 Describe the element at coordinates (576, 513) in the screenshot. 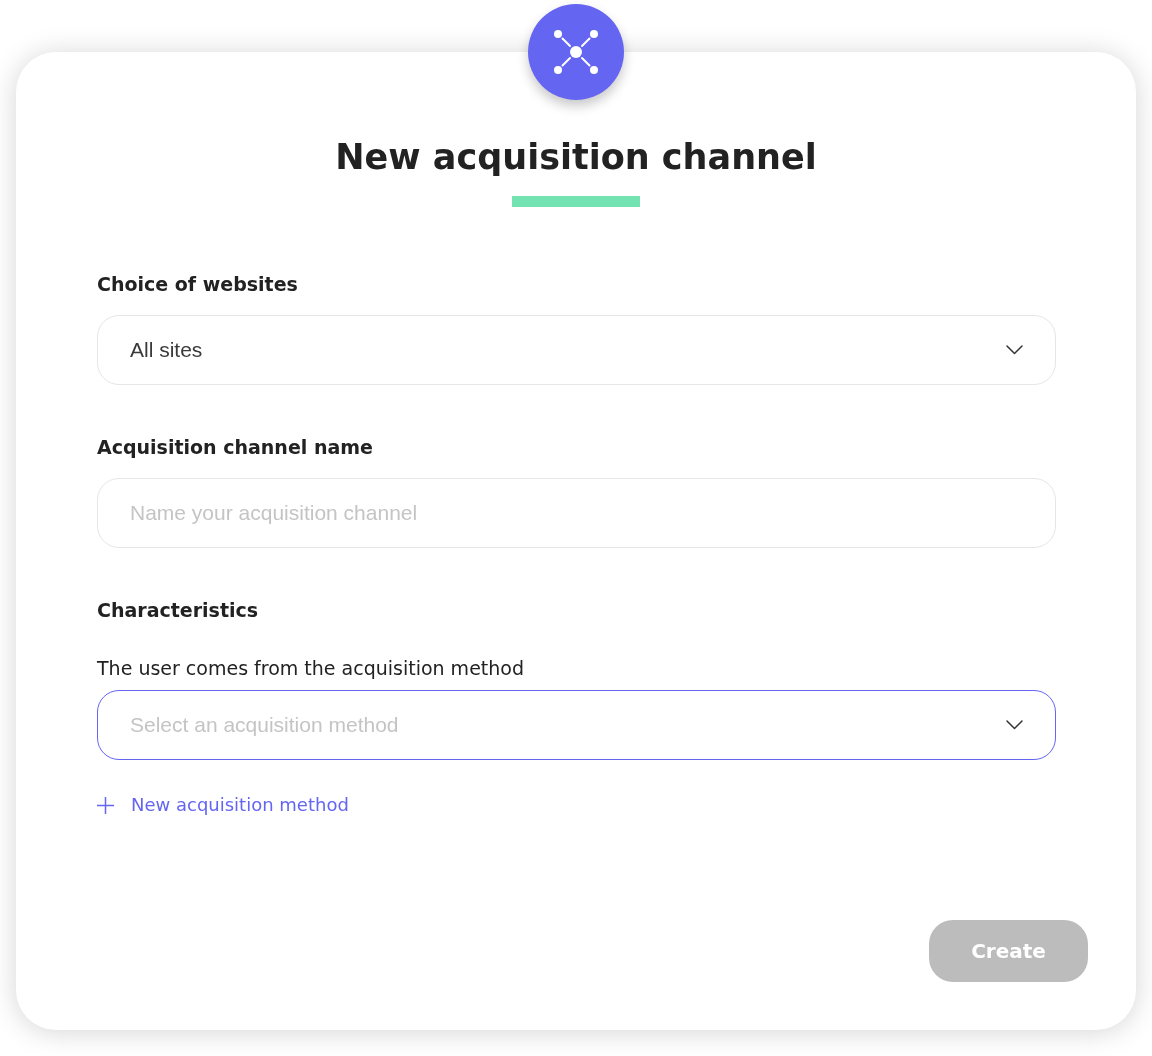

I see `text-input: Name your acquisition channel` at that location.